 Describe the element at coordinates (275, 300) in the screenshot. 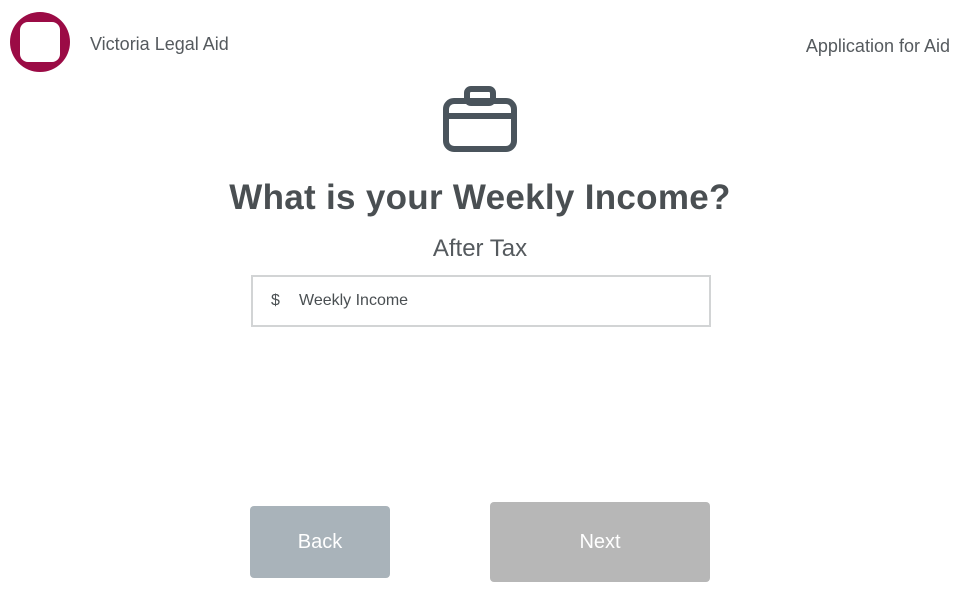

I see `currency-symbol: $` at that location.